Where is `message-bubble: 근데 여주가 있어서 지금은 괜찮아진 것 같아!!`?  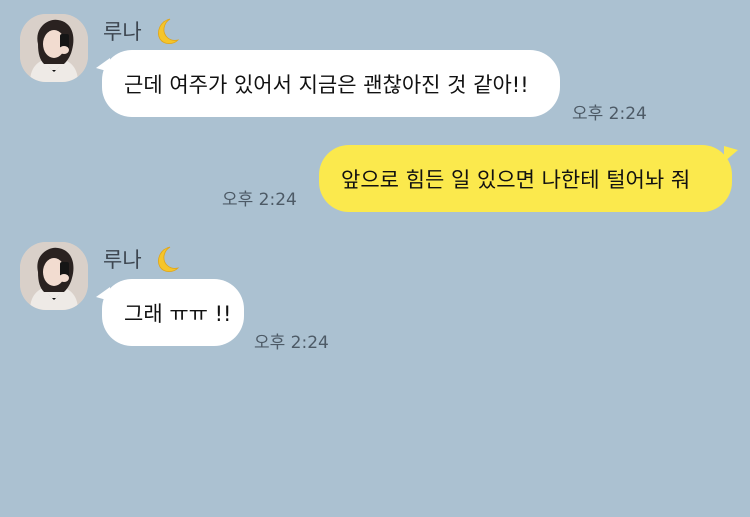 message-bubble: 근데 여주가 있어서 지금은 괜찮아진 것 같아!! is located at coordinates (331, 83).